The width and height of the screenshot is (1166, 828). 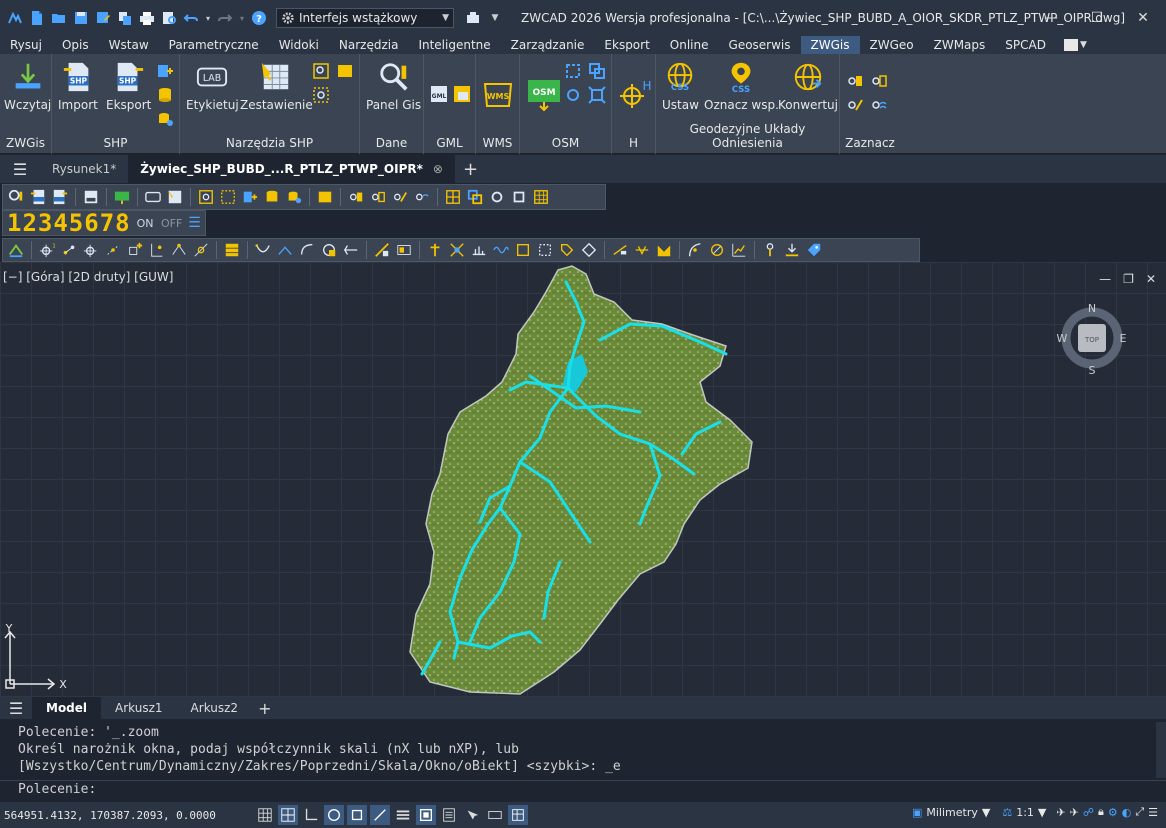 What do you see at coordinates (15, 18) in the screenshot?
I see `app-menu-icon` at bounding box center [15, 18].